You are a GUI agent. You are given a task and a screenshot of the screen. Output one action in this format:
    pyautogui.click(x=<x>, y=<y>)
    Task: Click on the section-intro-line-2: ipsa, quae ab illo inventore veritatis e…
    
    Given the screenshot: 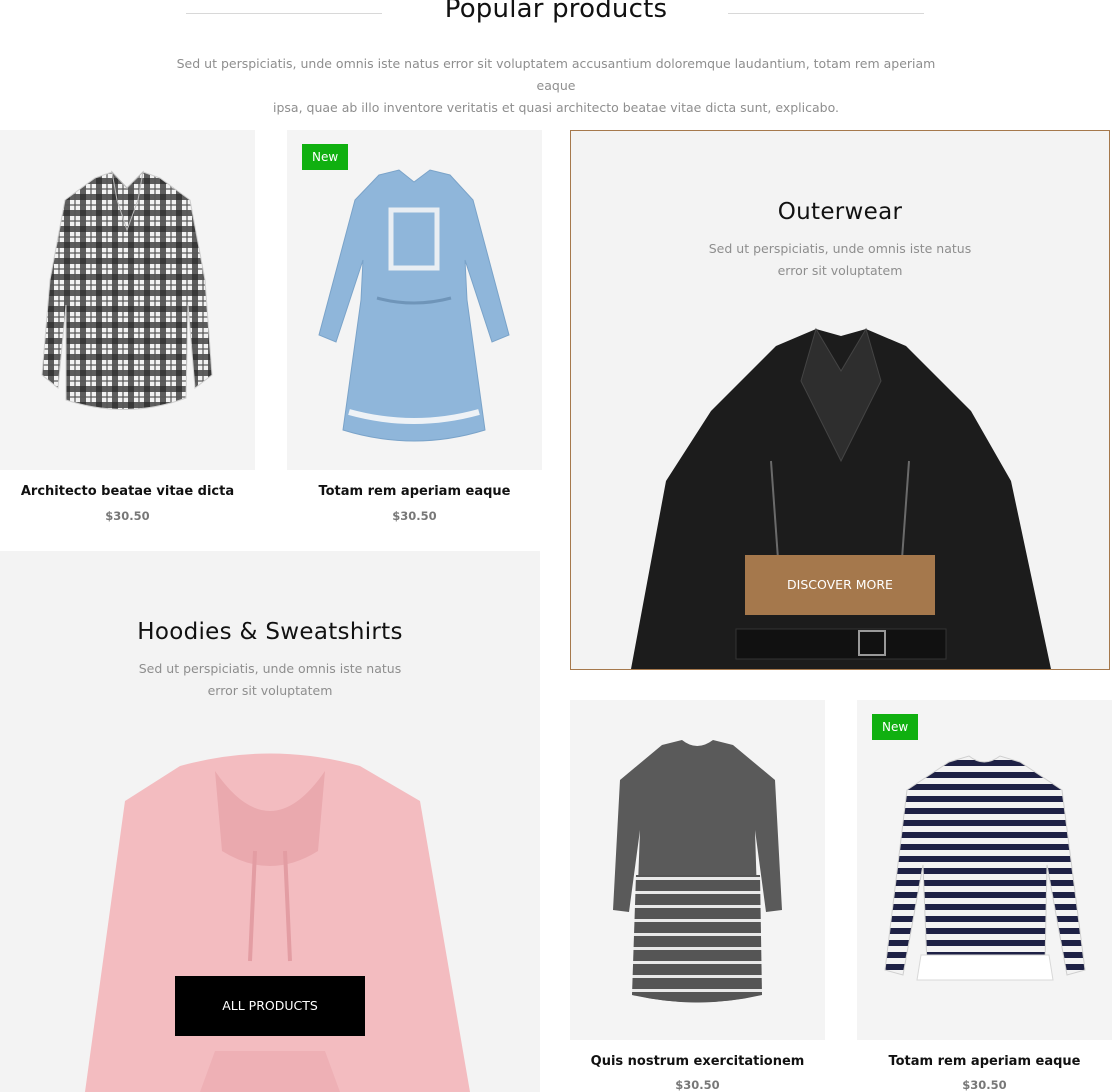 What is the action you would take?
    pyautogui.click(x=556, y=107)
    